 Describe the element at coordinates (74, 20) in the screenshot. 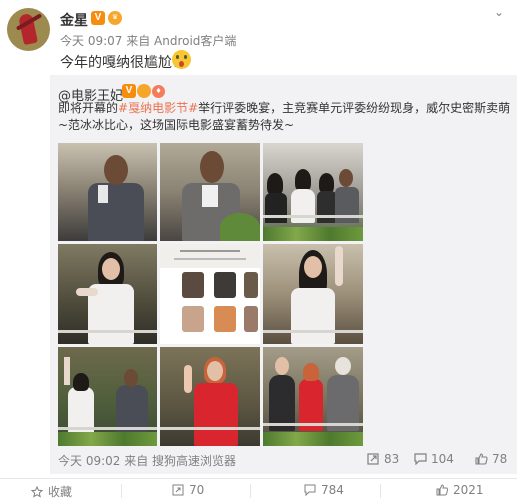

I see `user-name: 金星` at that location.